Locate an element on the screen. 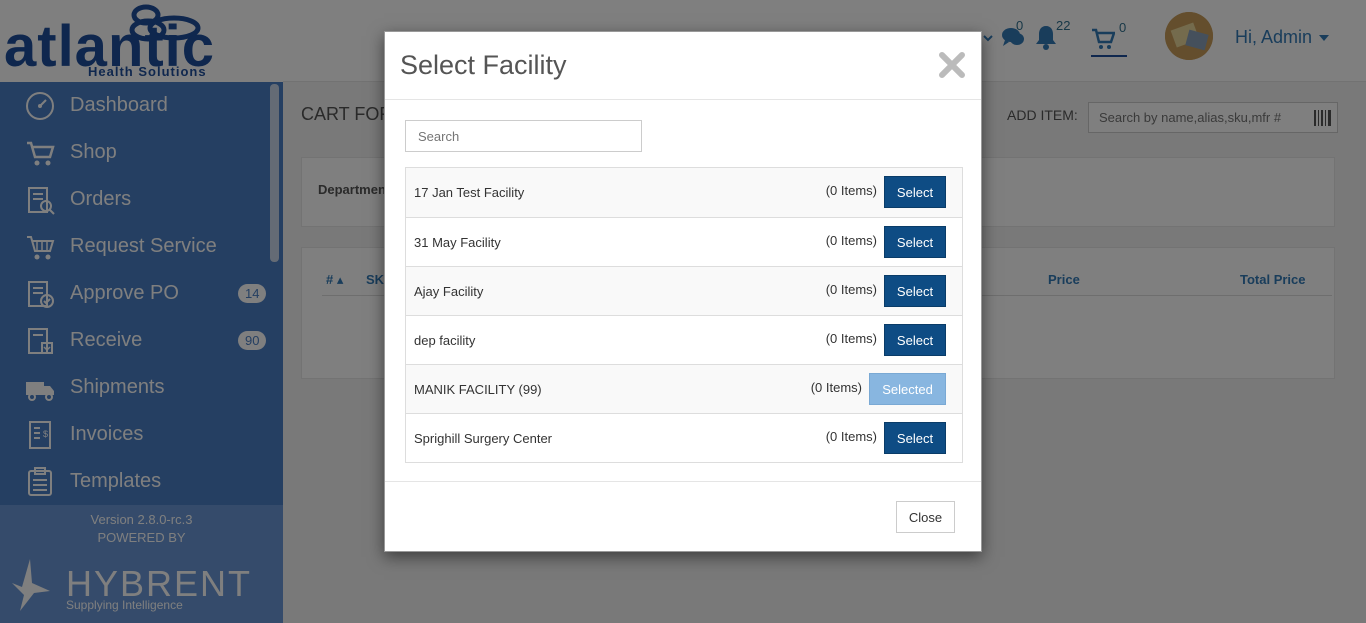 The width and height of the screenshot is (1366, 623). modal-footer: Close is located at coordinates (683, 516).